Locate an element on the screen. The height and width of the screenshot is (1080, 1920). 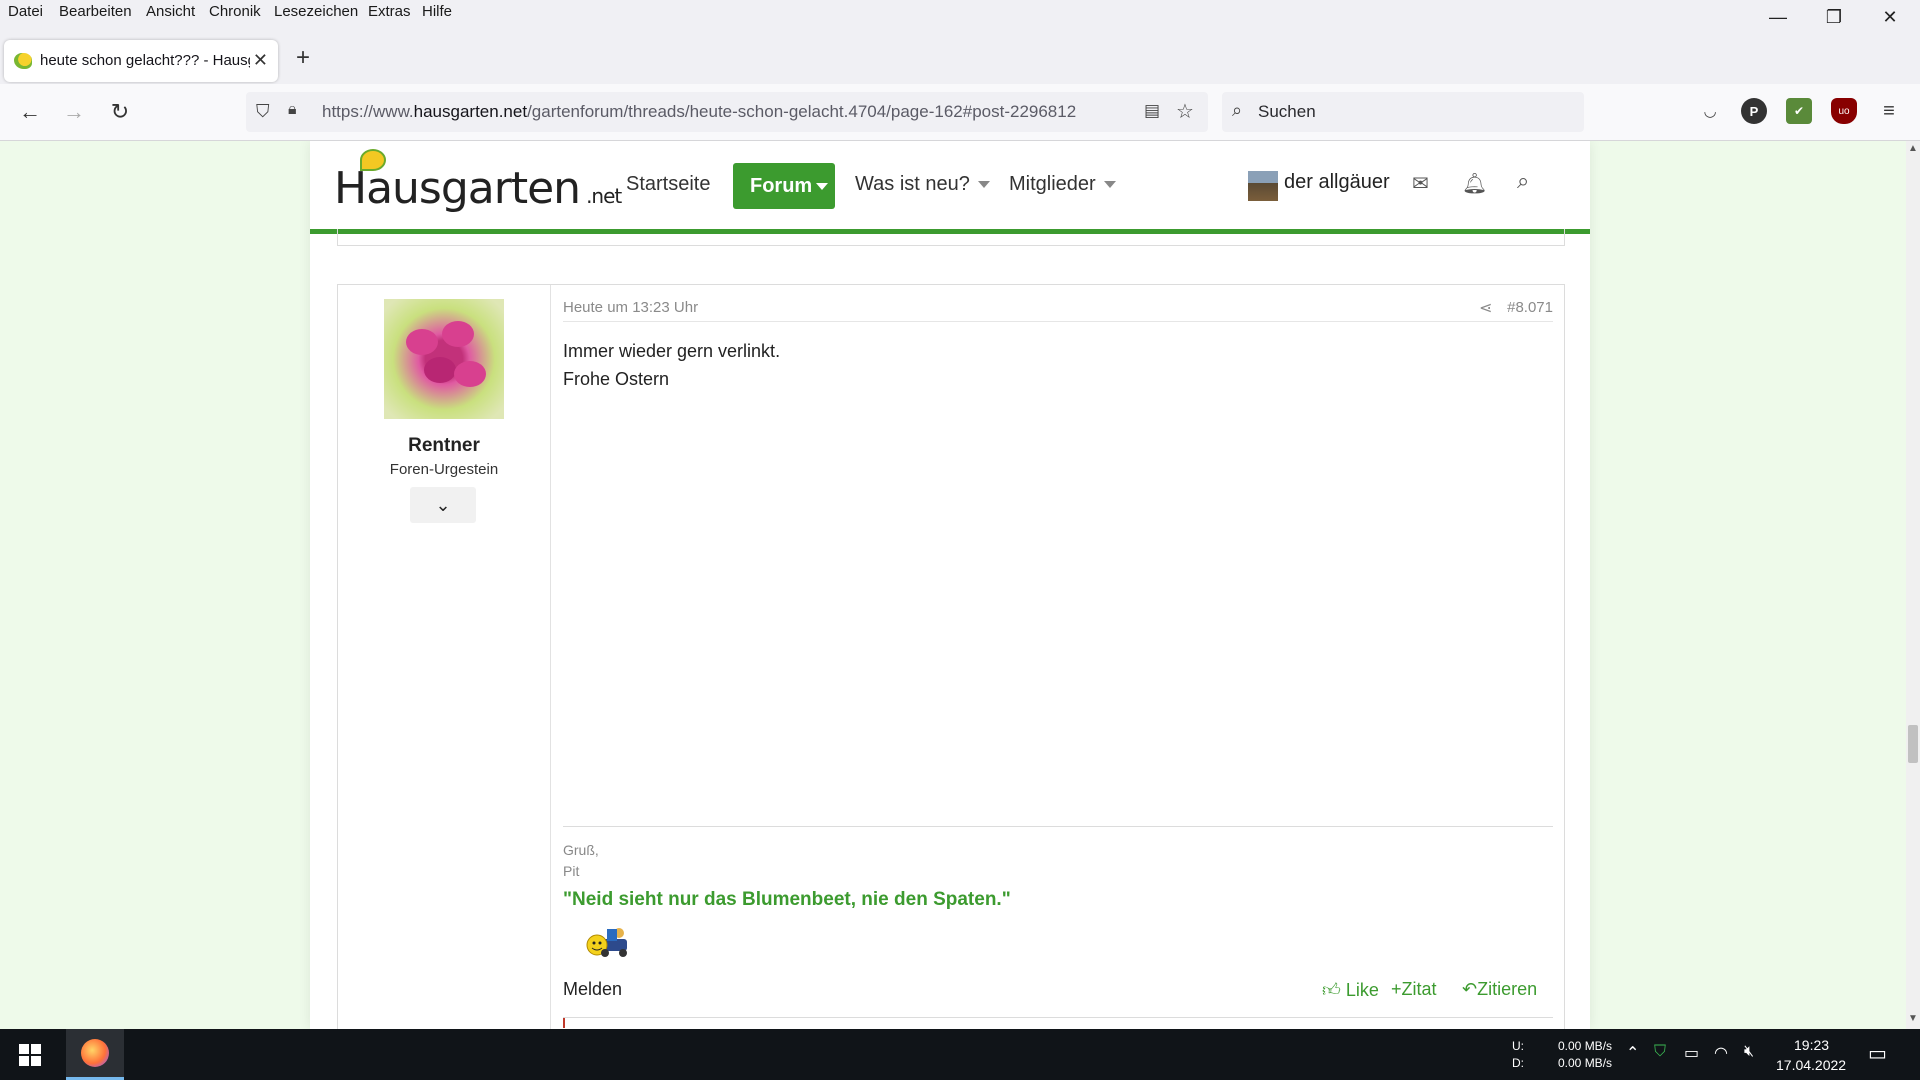
battery-icon: ▭ is located at coordinates (1691, 1053).